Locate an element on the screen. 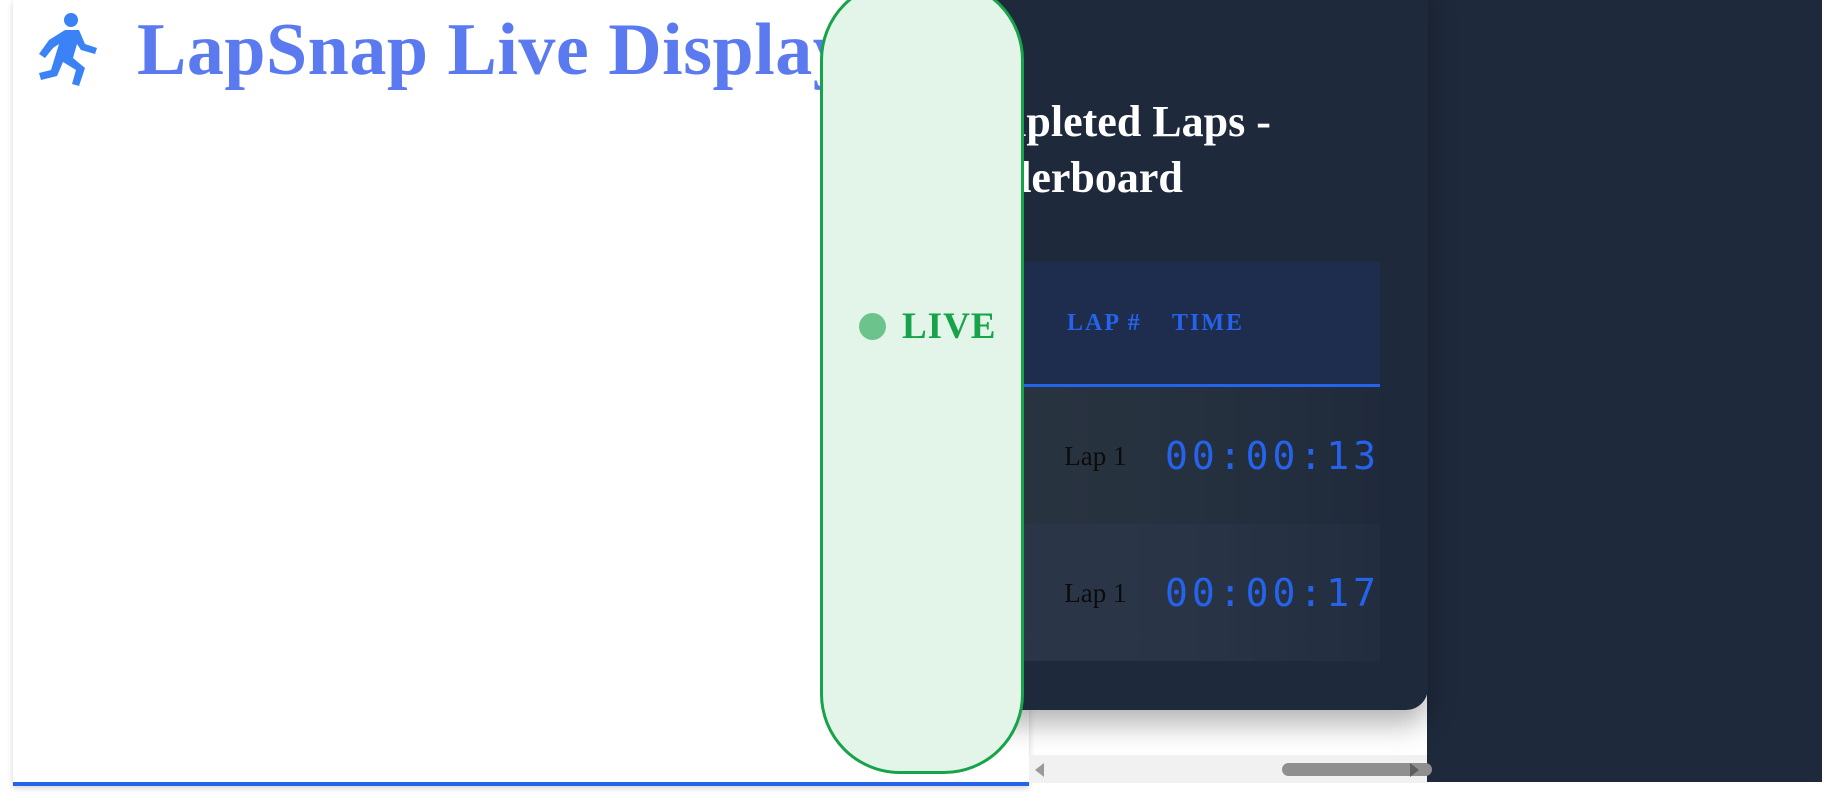  time-cell: 00:00:13 is located at coordinates (1272, 455).